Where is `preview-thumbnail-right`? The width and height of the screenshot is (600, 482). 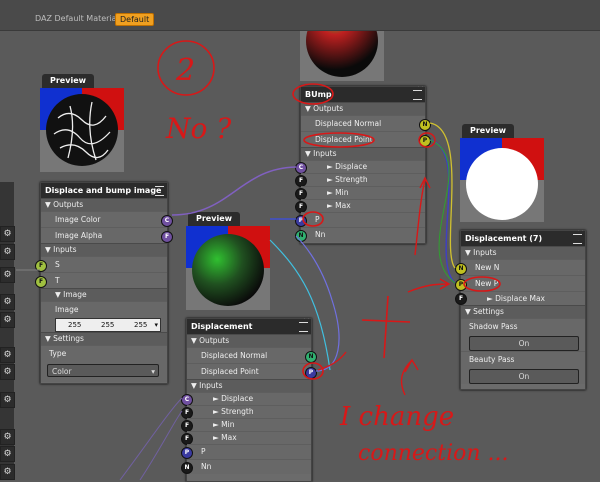 preview-thumbnail-right is located at coordinates (502, 180).